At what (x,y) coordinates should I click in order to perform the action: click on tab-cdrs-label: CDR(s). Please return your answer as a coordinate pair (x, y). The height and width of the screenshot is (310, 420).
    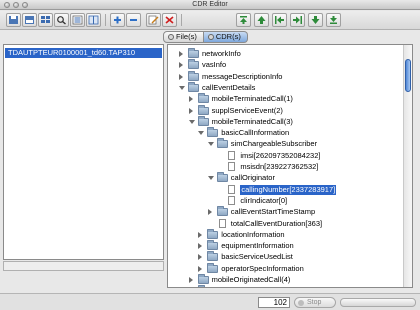
    Looking at the image, I should click on (228, 36).